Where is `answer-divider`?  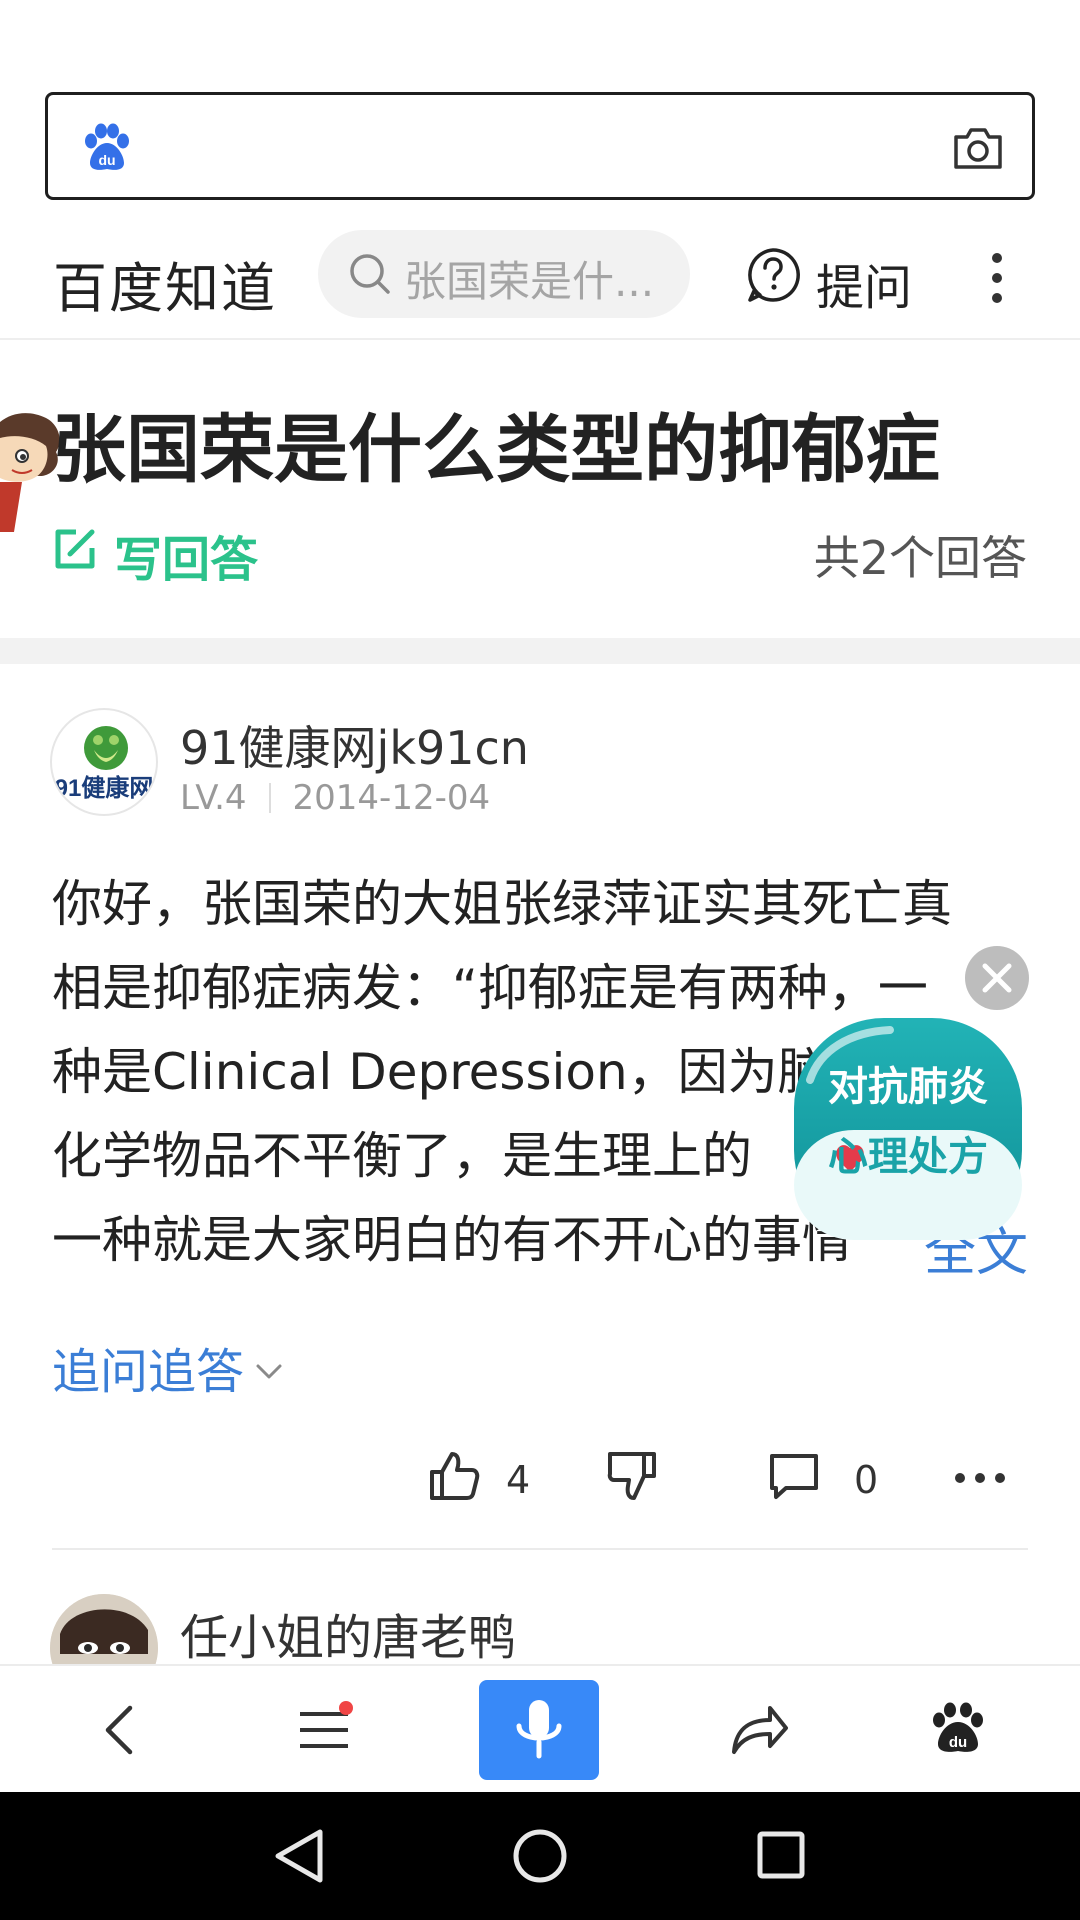 answer-divider is located at coordinates (540, 1549).